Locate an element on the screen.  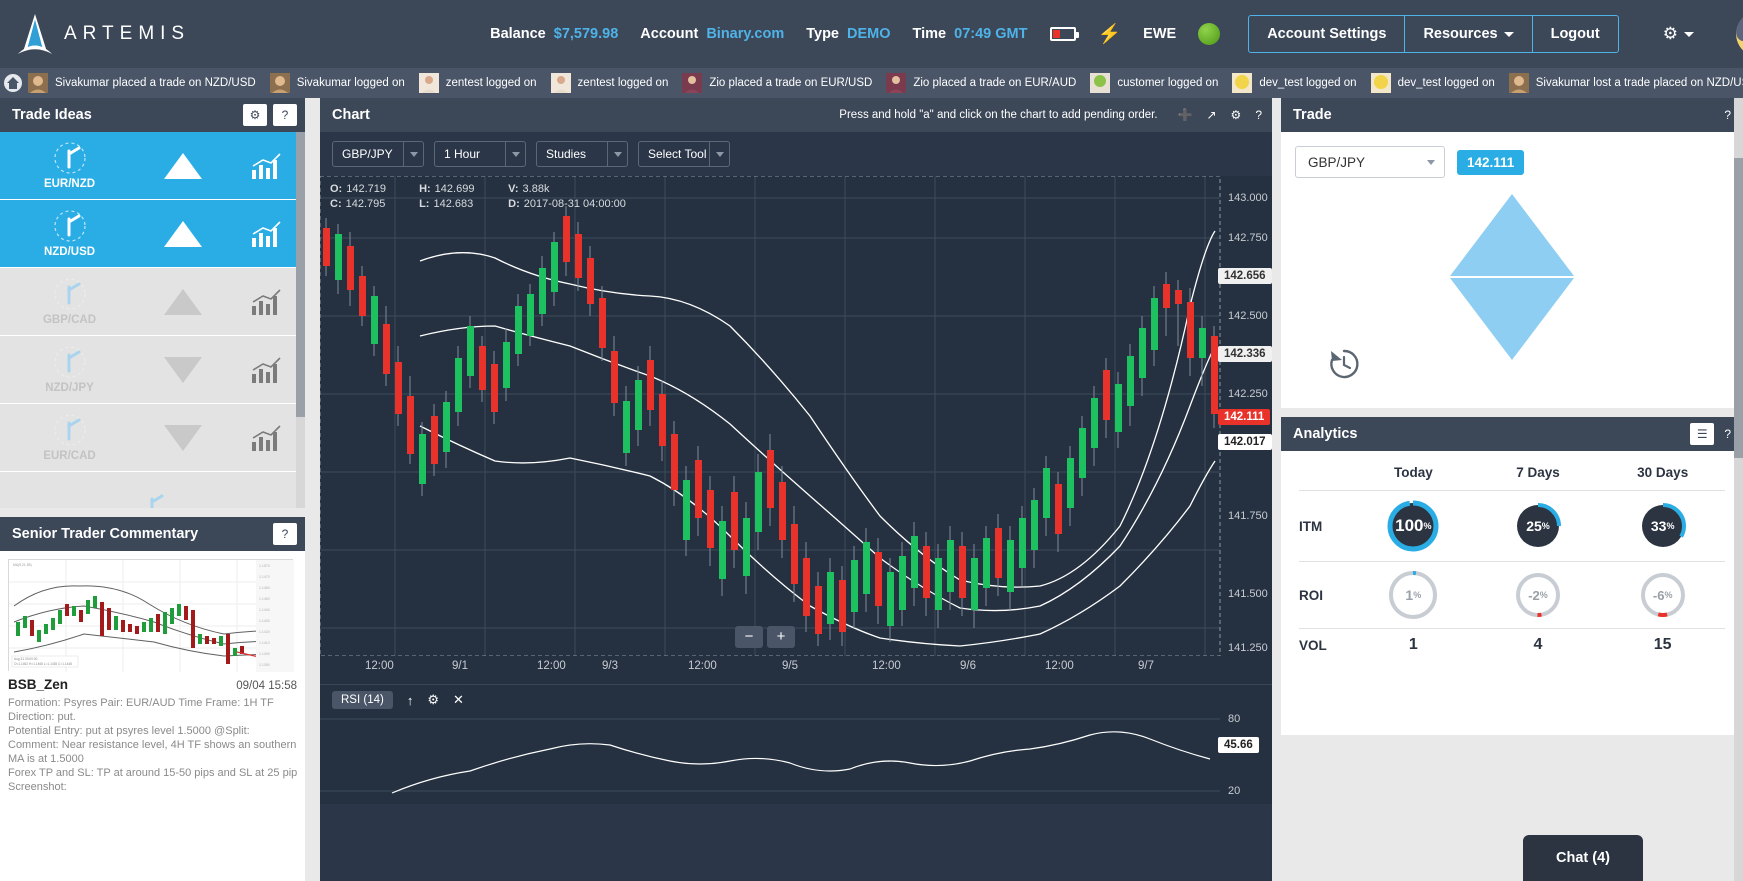
trade-idea-symbol is located at coordinates (153, 498).